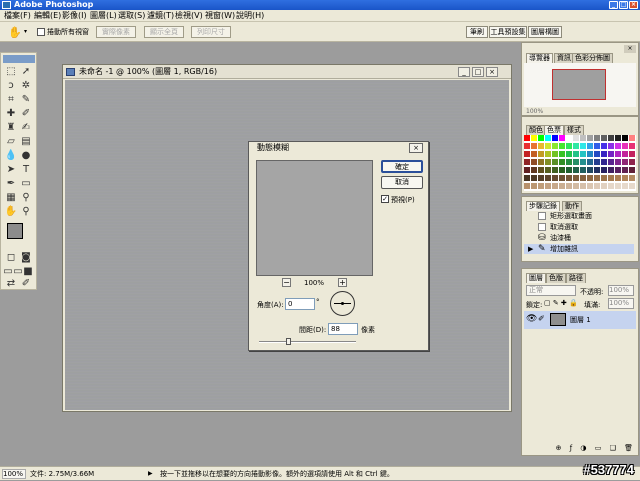 The image size is (640, 481). I want to click on tool-preset-chevron-icon: ▾, so click(25, 31).